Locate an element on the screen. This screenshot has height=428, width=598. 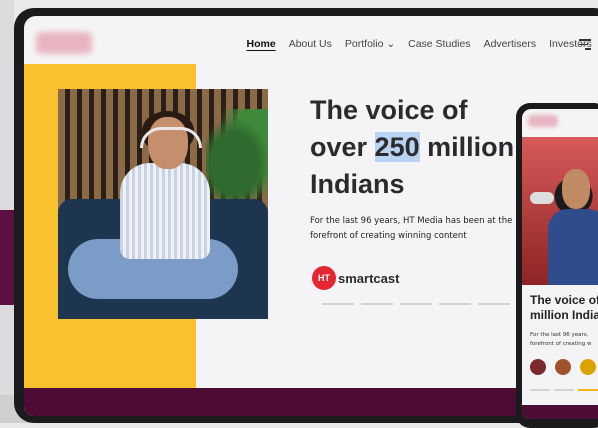
phone-carousel-indicators is located at coordinates (564, 390).